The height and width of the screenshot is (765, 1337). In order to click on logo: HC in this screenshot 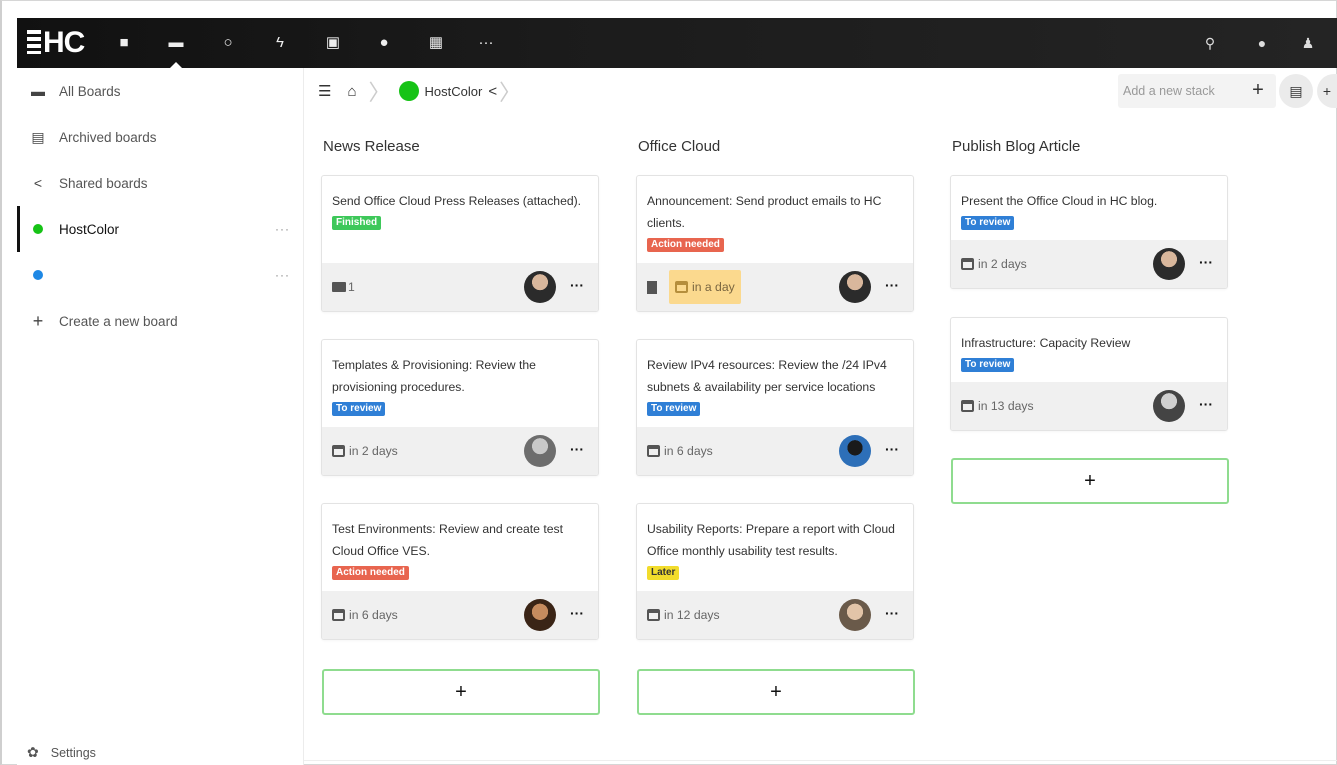, I will do `click(56, 42)`.